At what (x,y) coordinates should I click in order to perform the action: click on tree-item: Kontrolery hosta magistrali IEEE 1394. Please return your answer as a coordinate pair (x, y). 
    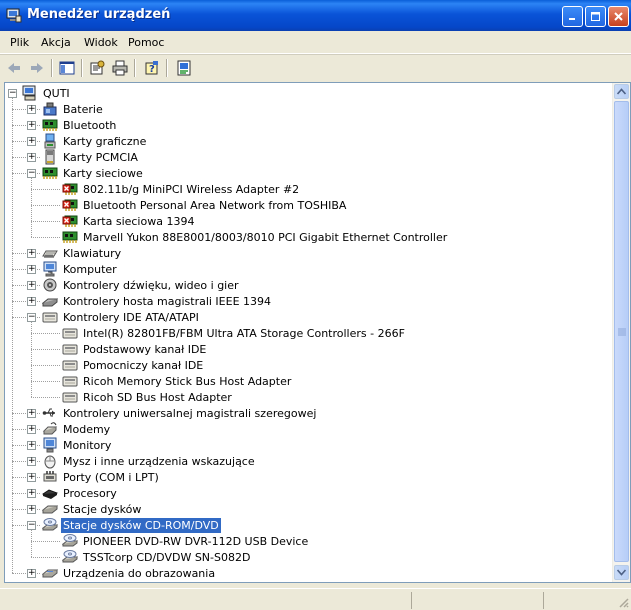
    Looking at the image, I should click on (157, 301).